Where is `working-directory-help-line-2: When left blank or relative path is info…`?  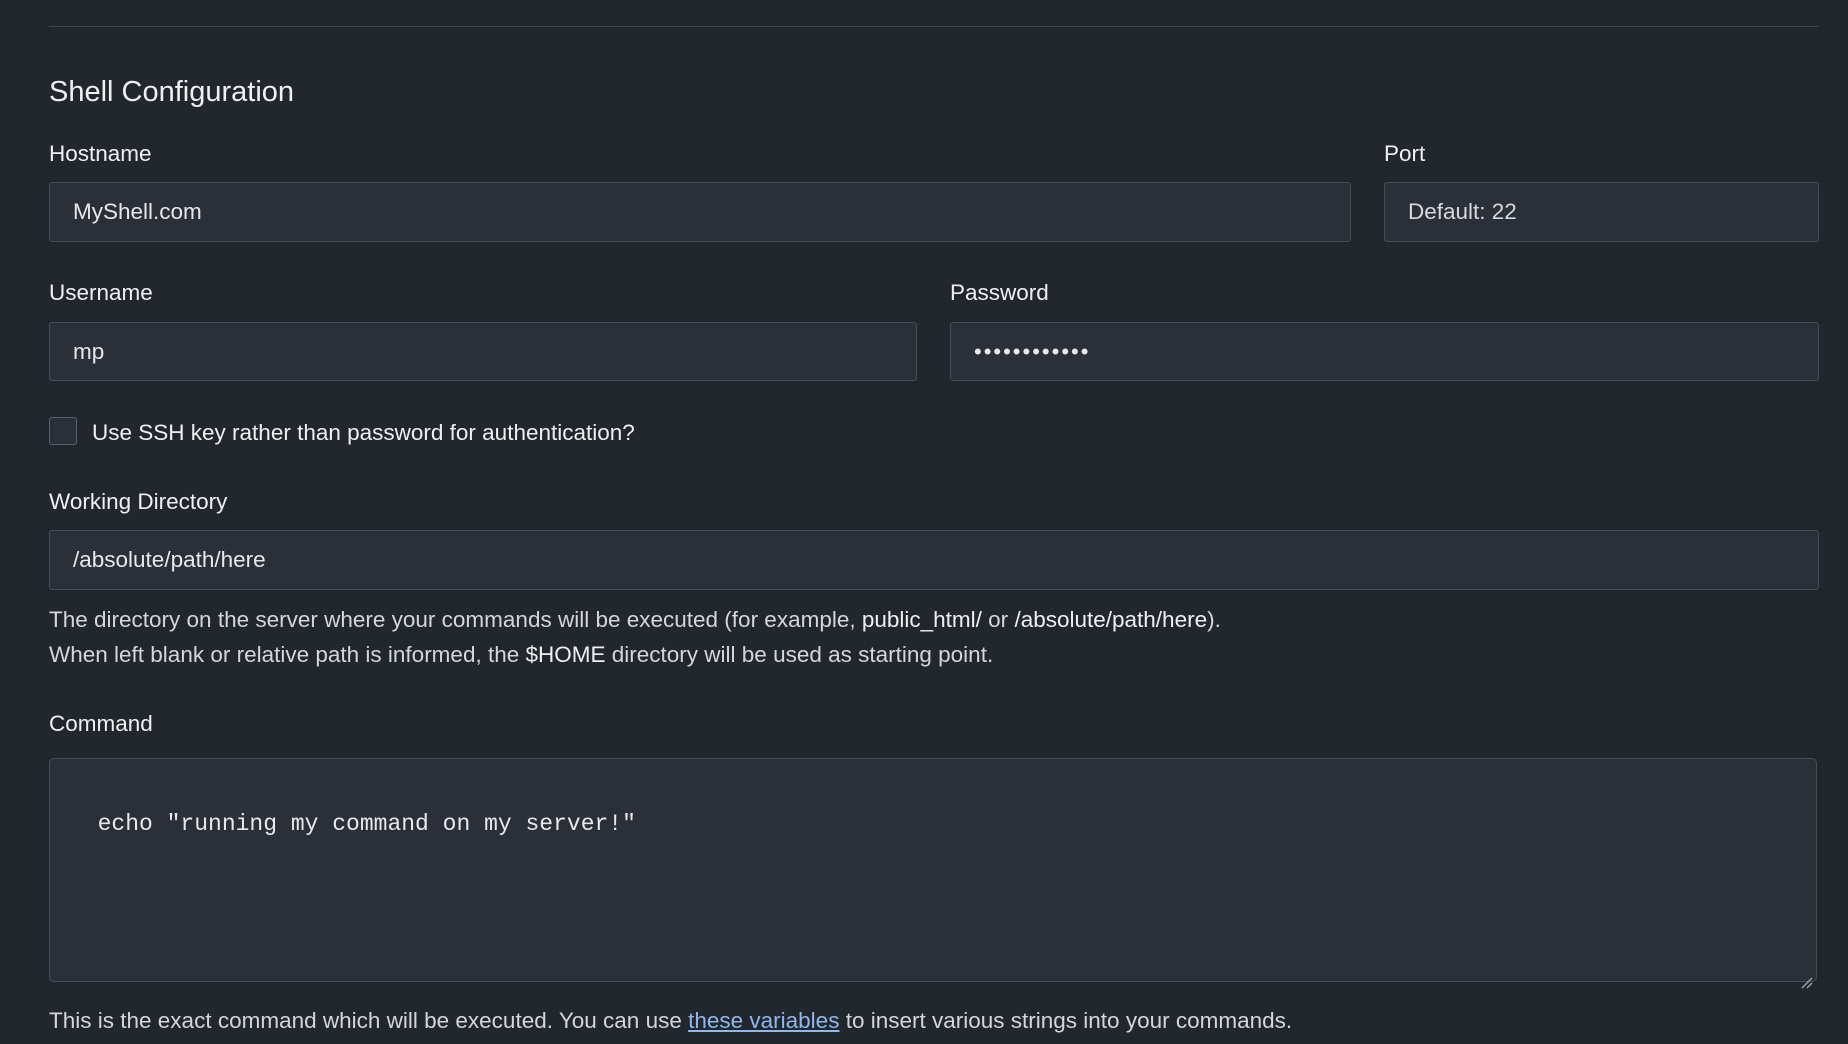 working-directory-help-line-2: When left blank or relative path is info… is located at coordinates (521, 654).